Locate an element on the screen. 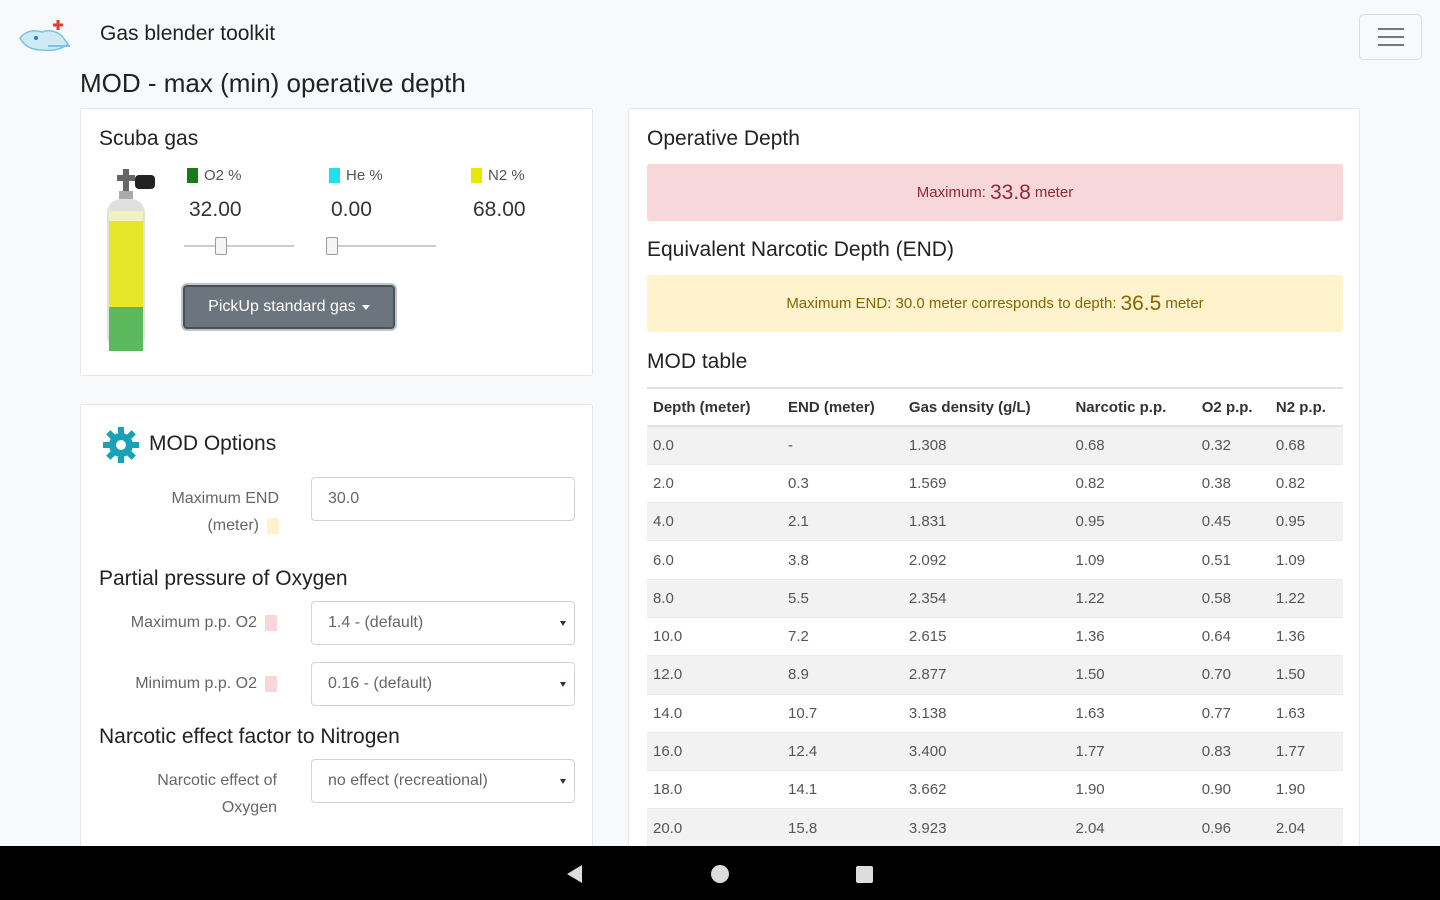  table-header-cell: Depth (meter) is located at coordinates (715, 407).